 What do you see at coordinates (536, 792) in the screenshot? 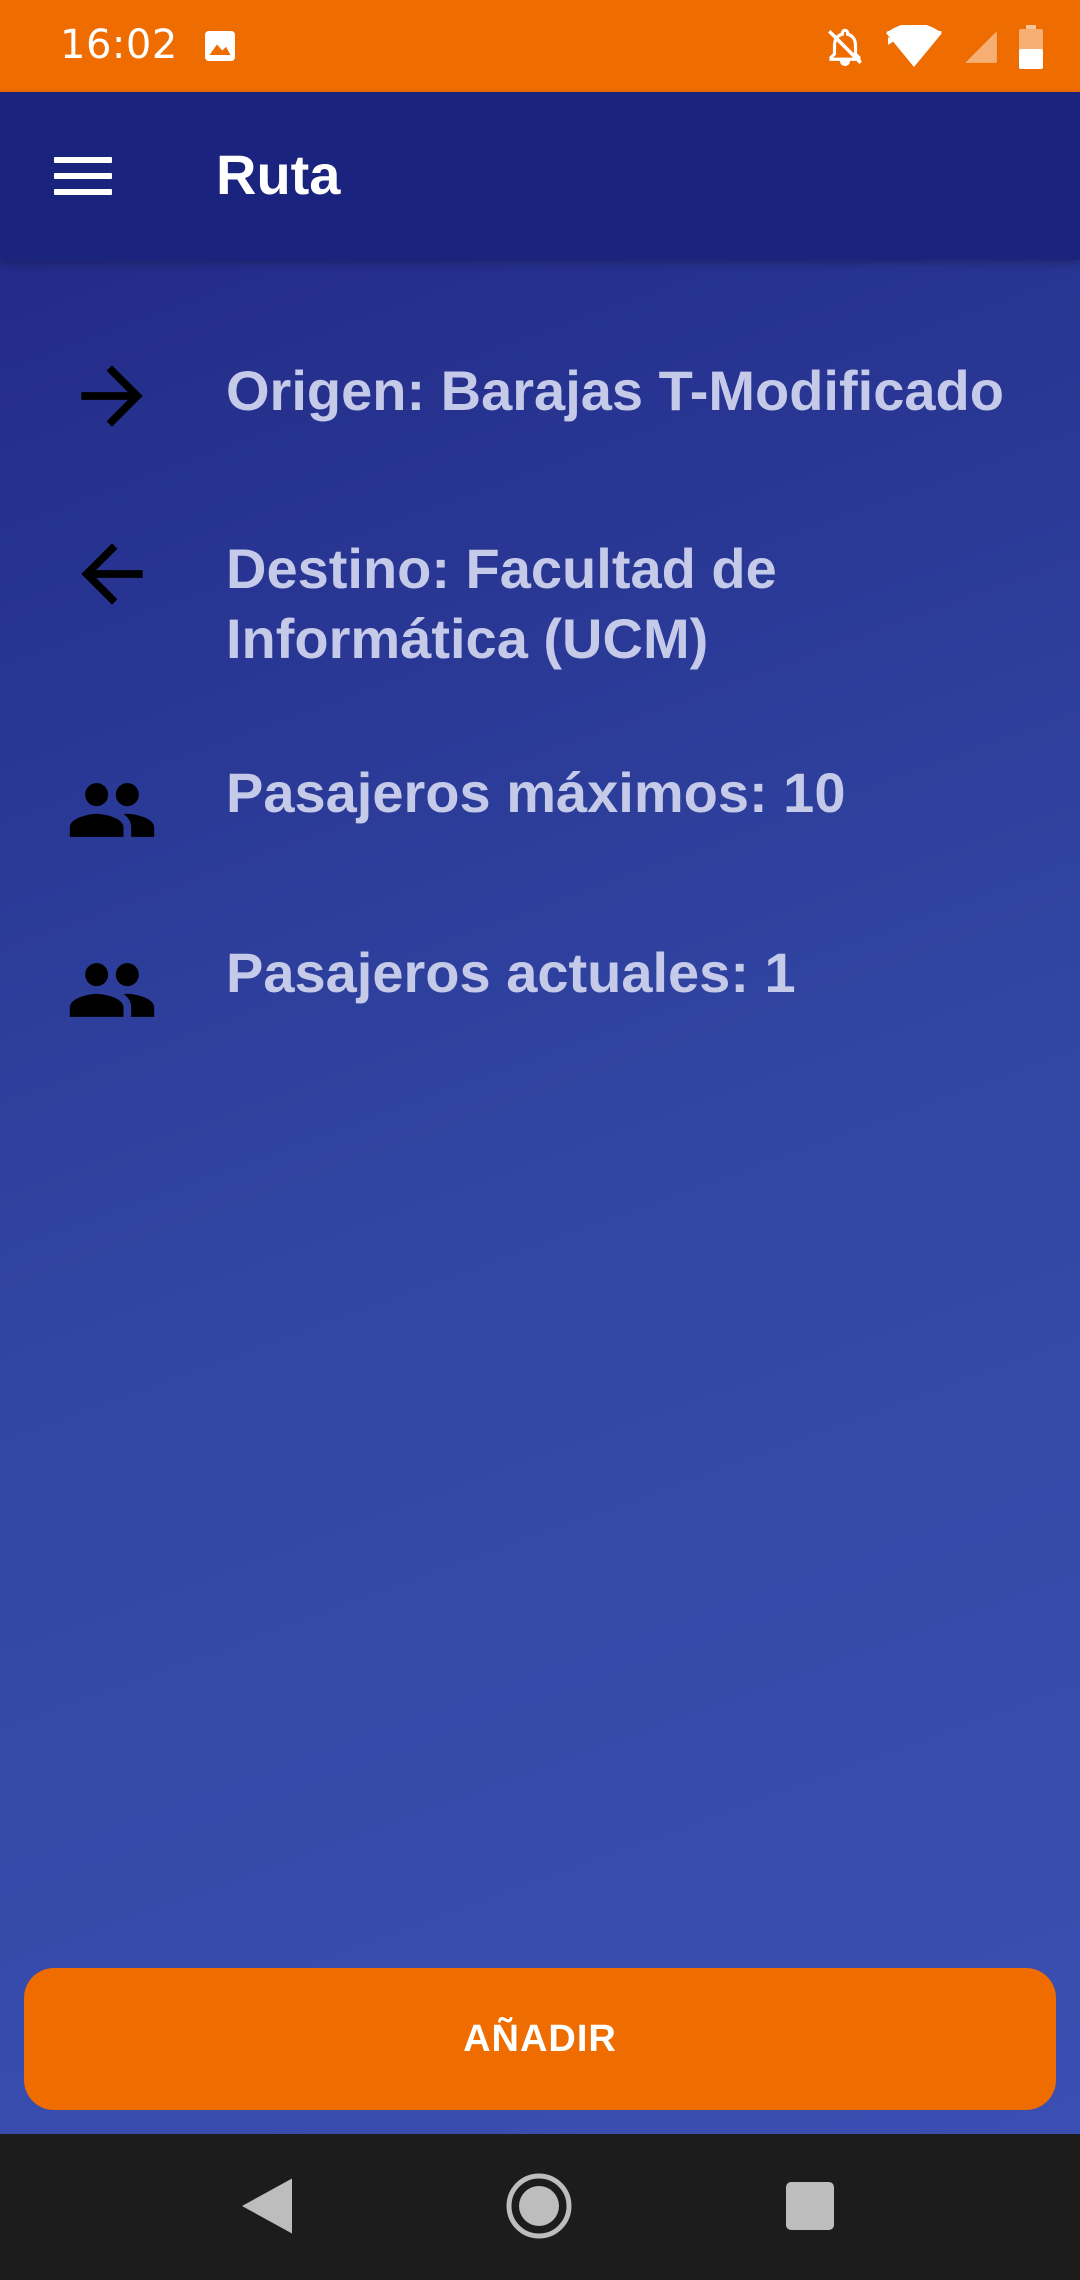
I see `max-passengers-label: Pasajeros máximos: 10` at bounding box center [536, 792].